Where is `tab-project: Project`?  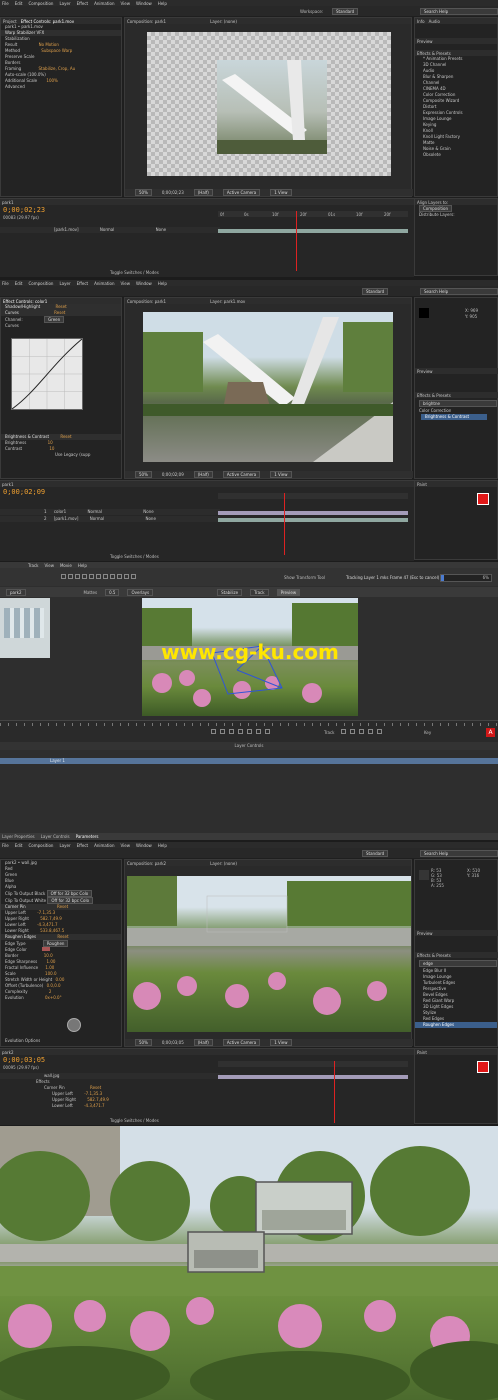 tab-project: Project is located at coordinates (10, 21).